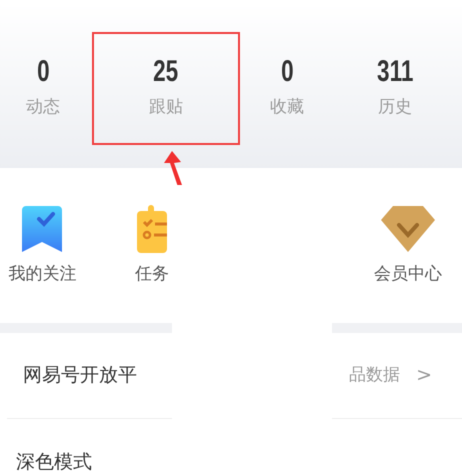 Image resolution: width=462 pixels, height=475 pixels. What do you see at coordinates (42, 229) in the screenshot?
I see `bookmark-icon` at bounding box center [42, 229].